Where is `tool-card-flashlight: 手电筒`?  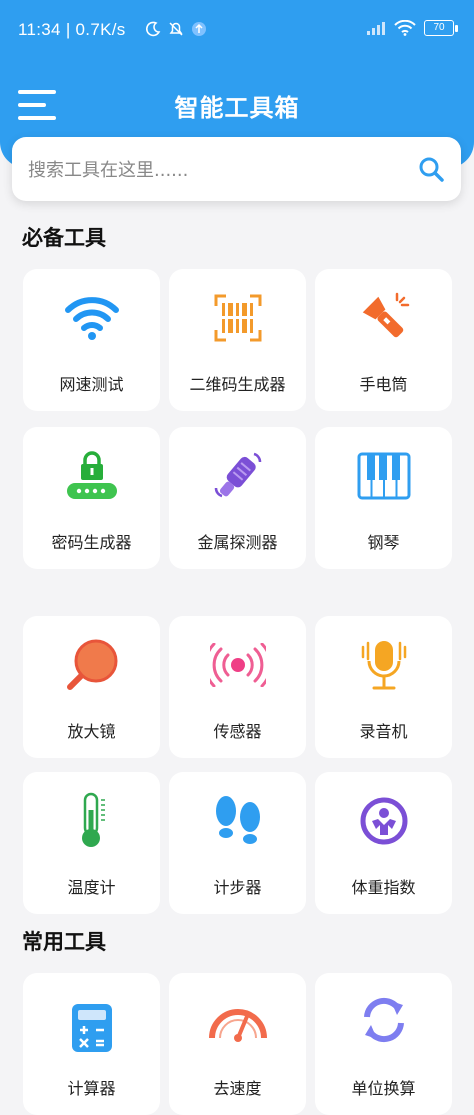
tool-card-flashlight: 手电筒 is located at coordinates (383, 340).